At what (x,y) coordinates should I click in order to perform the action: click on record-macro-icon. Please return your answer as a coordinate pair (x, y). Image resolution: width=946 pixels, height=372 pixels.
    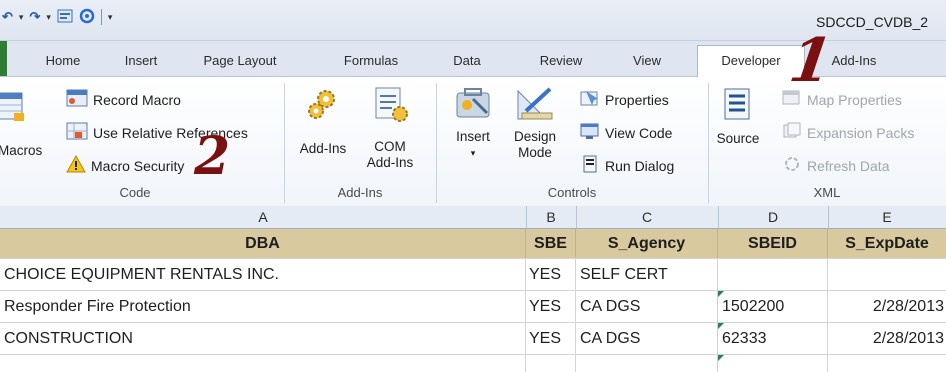
    Looking at the image, I should click on (77, 99).